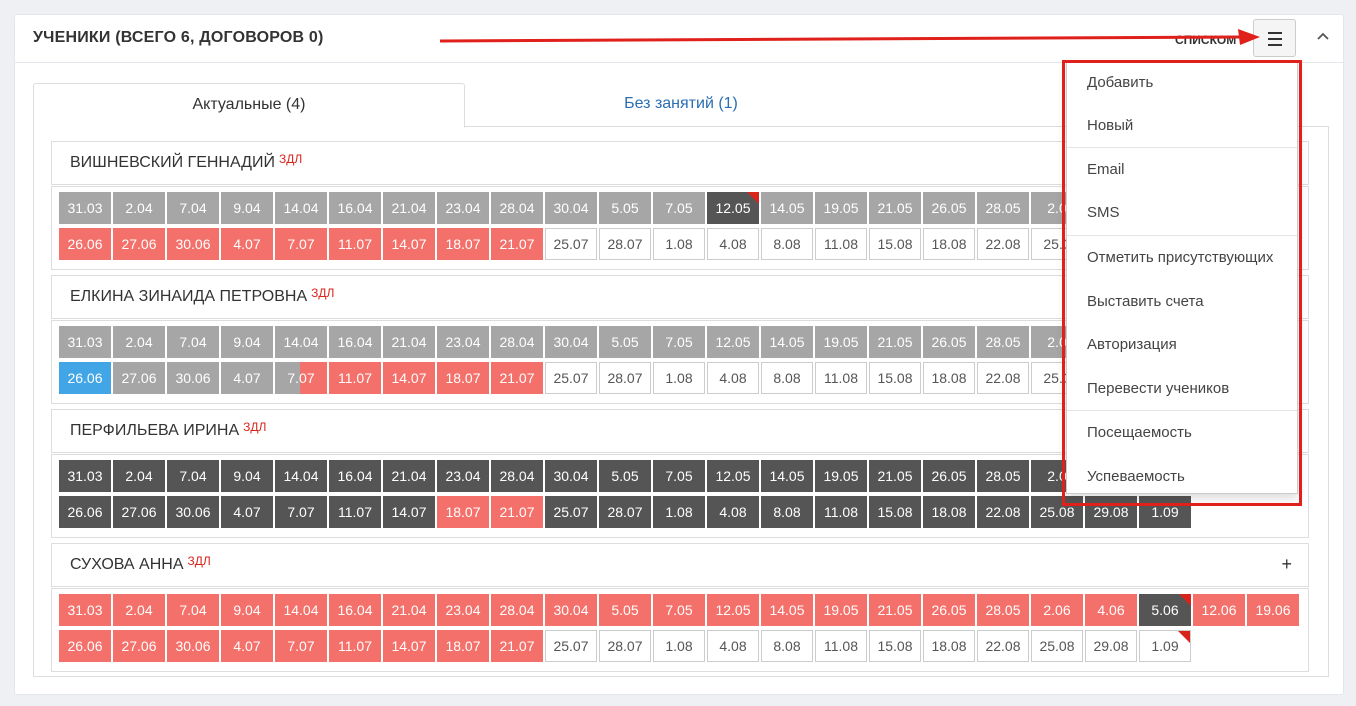 The width and height of the screenshot is (1356, 706). I want to click on lesson-cell: 5.06, so click(1165, 610).